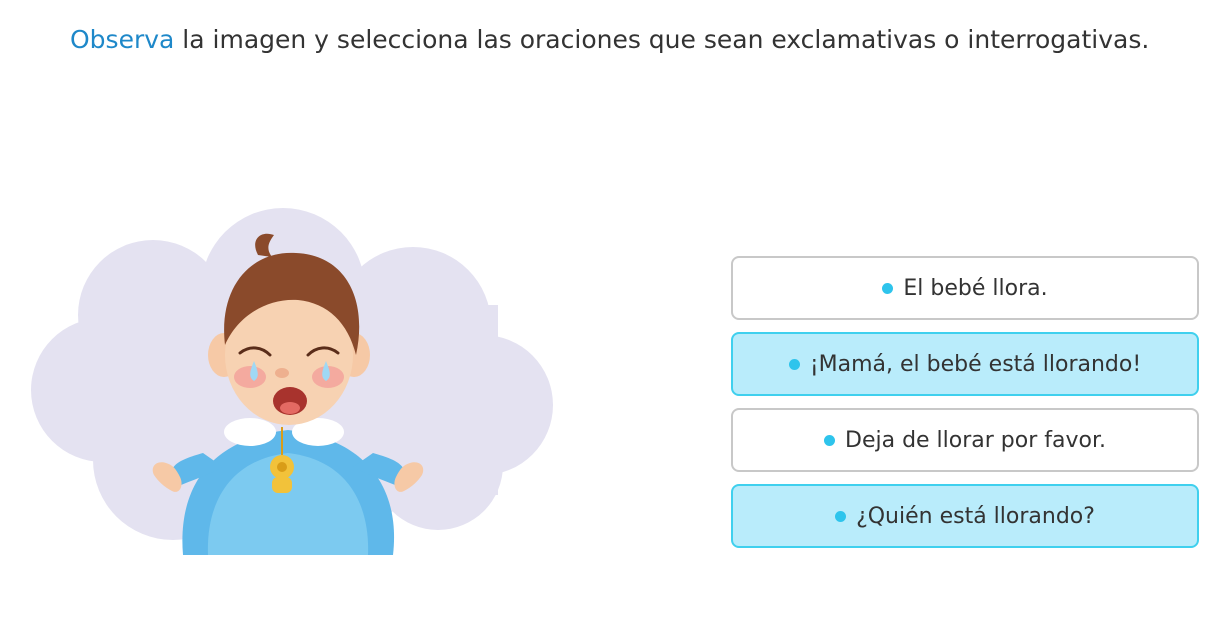 This screenshot has height=617, width=1226. I want to click on option-1: El bebé llora., so click(965, 288).